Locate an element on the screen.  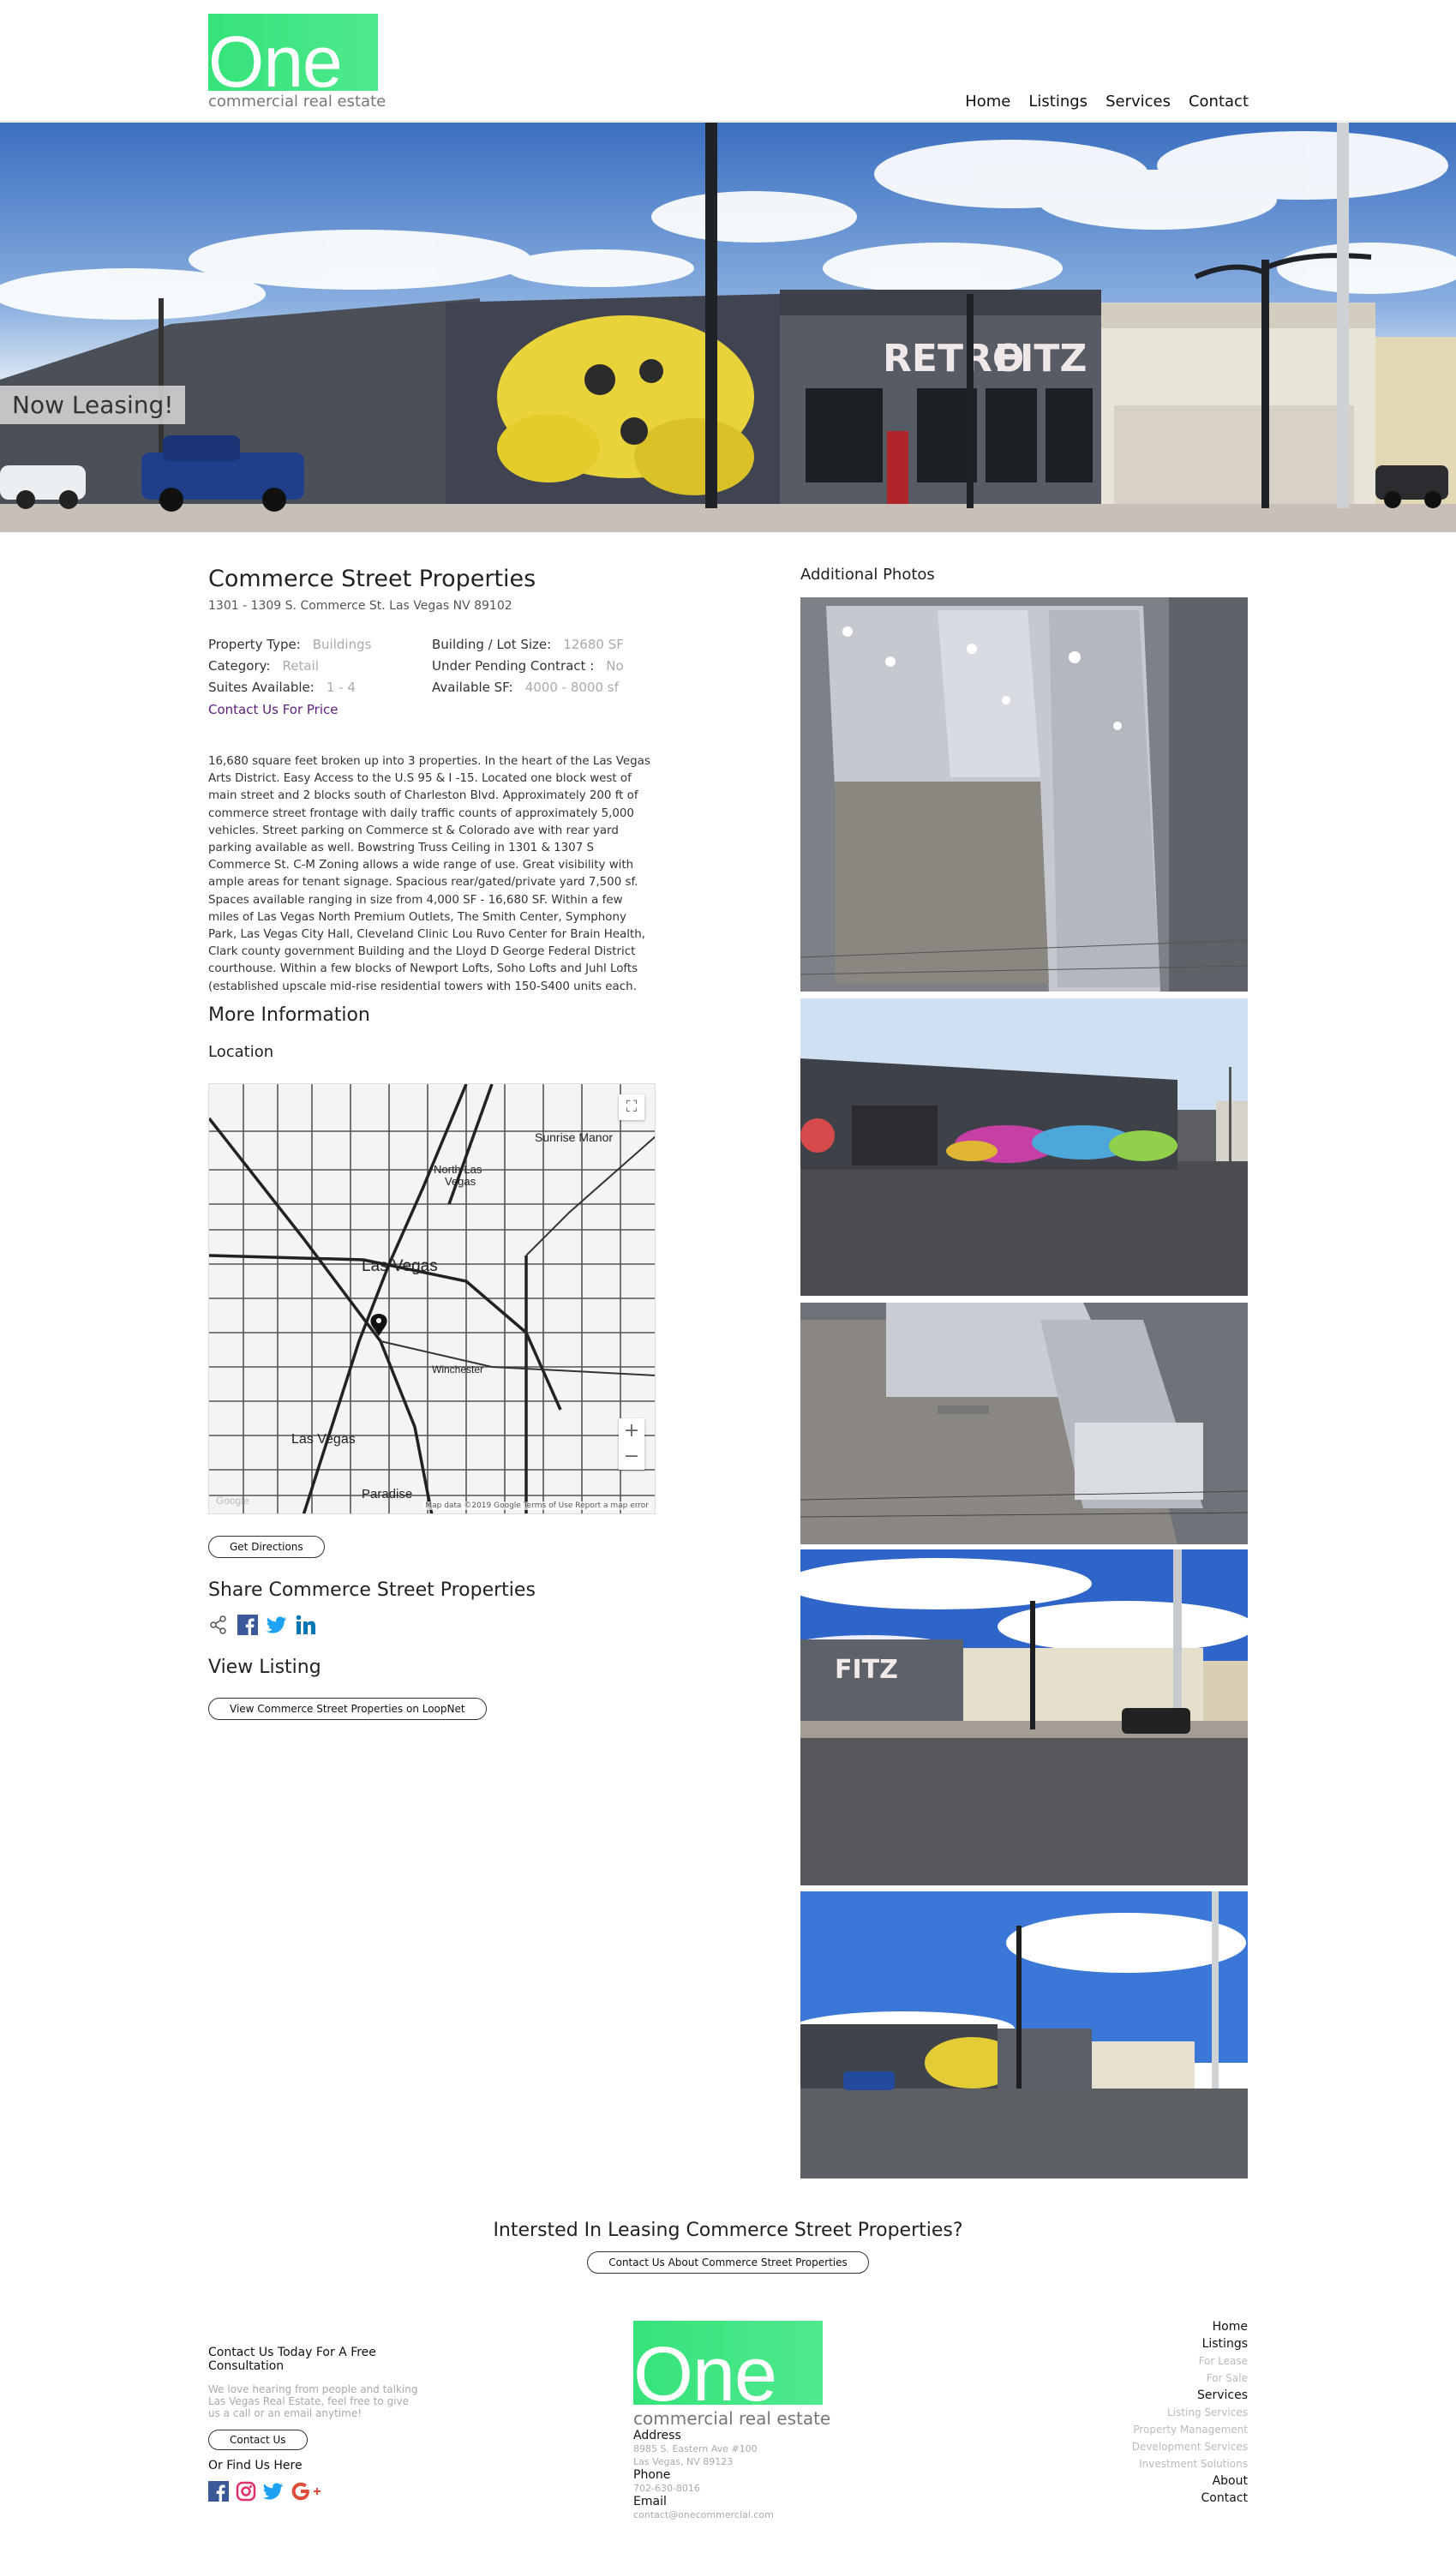
fact-property-type: Property Type: Buildings is located at coordinates (289, 644).